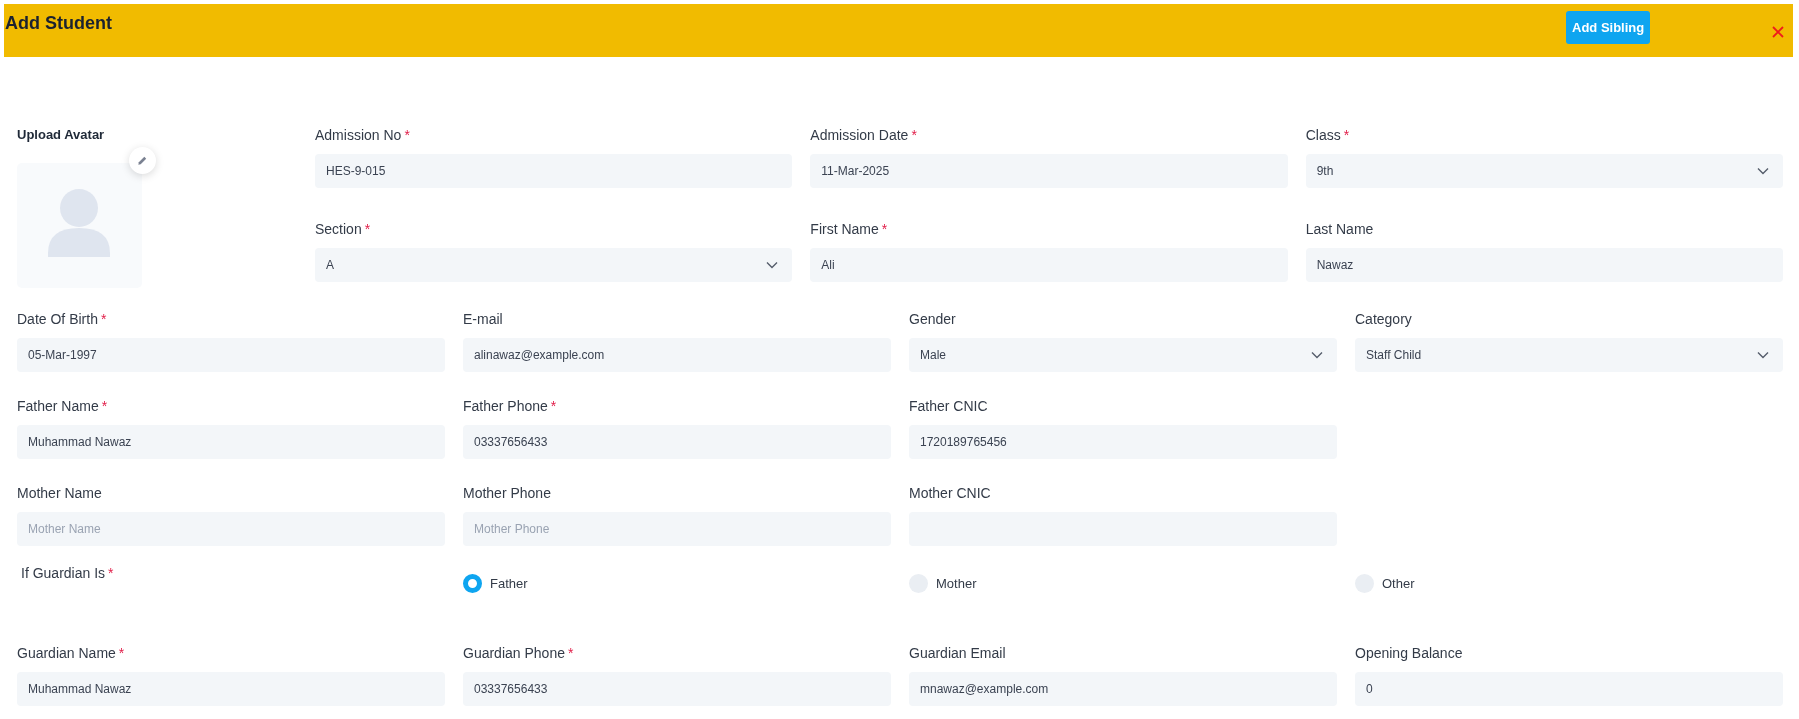 Image resolution: width=1799 pixels, height=719 pixels. What do you see at coordinates (514, 653) in the screenshot?
I see `field-label: Guardian Phone` at bounding box center [514, 653].